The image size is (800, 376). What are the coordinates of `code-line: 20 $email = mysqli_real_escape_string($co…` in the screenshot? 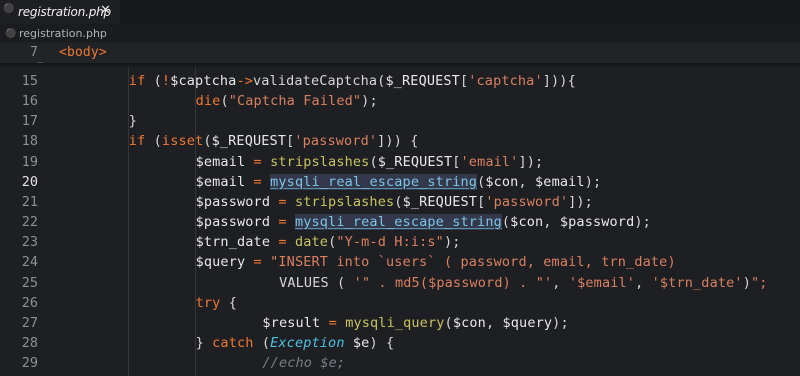 It's located at (400, 183).